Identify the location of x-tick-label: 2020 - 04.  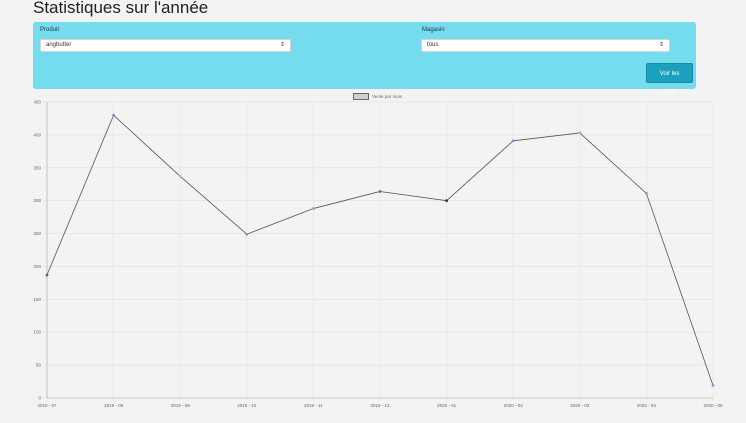
(647, 405).